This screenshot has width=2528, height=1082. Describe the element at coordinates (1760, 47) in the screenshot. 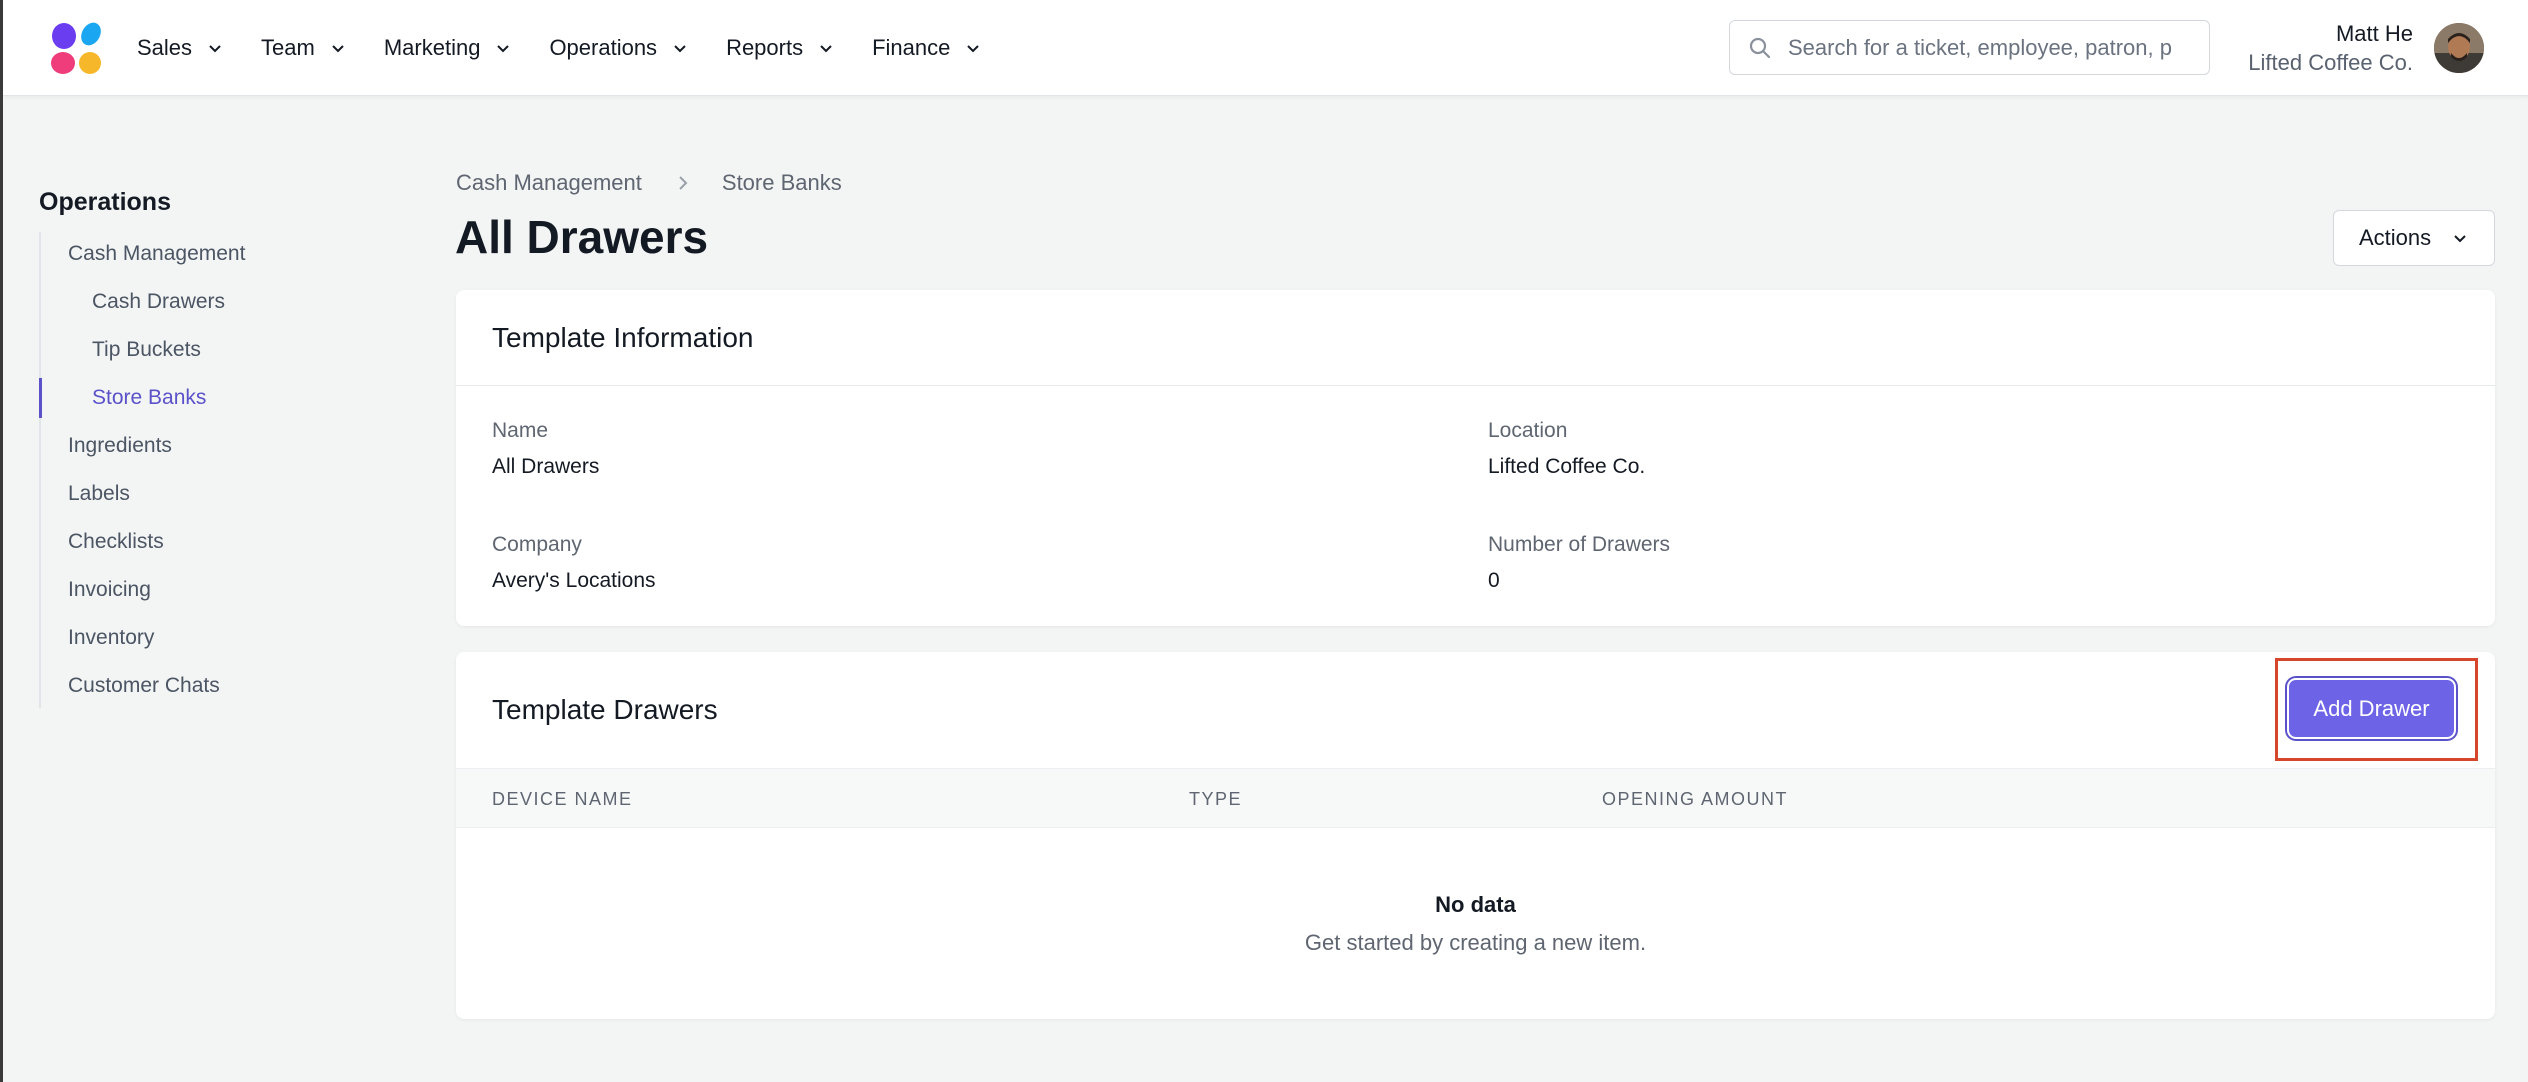

I see `search-icon` at that location.